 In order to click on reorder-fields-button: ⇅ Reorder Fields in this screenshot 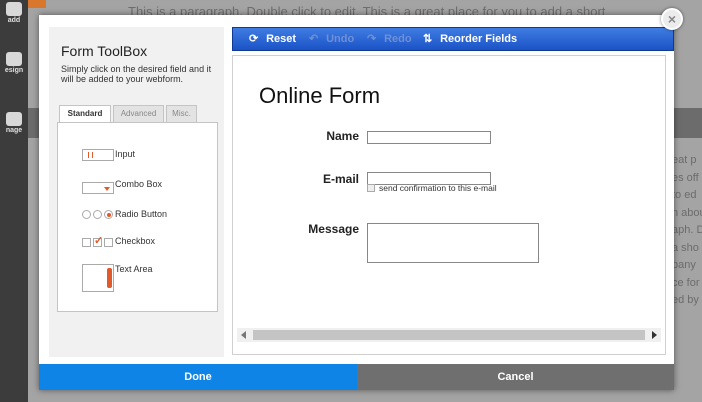, I will do `click(470, 38)`.